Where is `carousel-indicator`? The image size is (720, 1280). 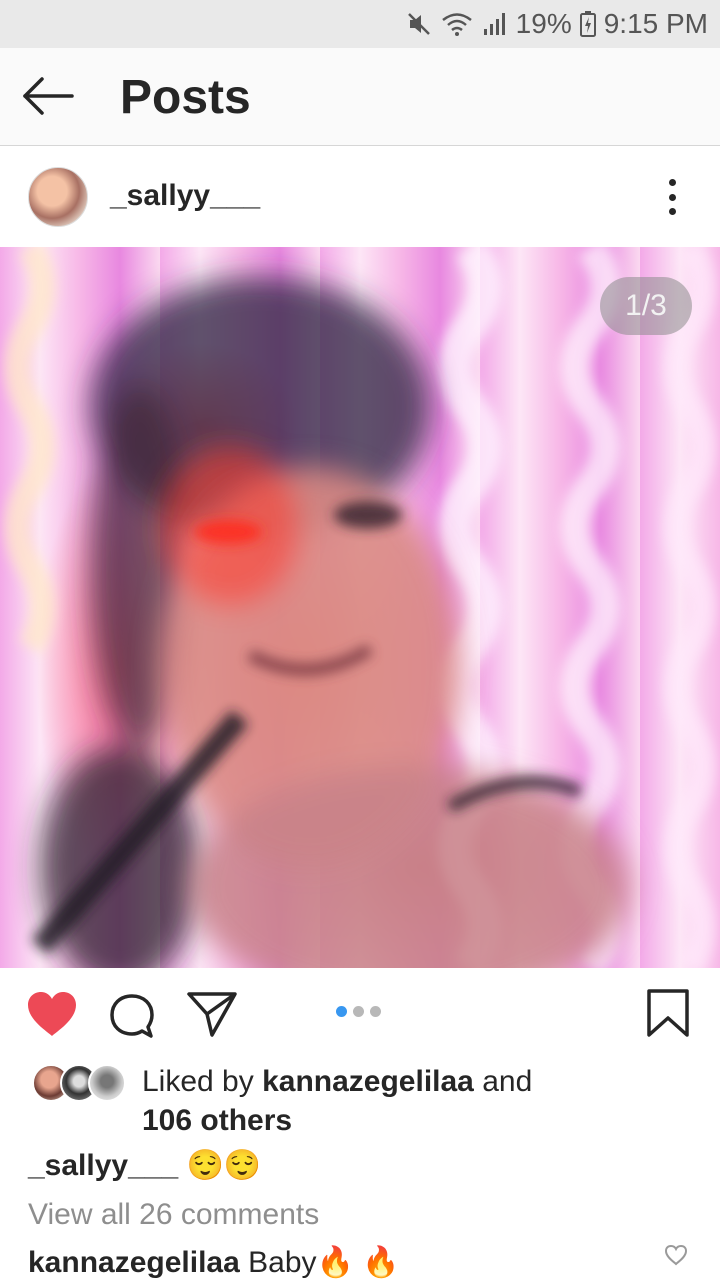
carousel-indicator is located at coordinates (358, 1011).